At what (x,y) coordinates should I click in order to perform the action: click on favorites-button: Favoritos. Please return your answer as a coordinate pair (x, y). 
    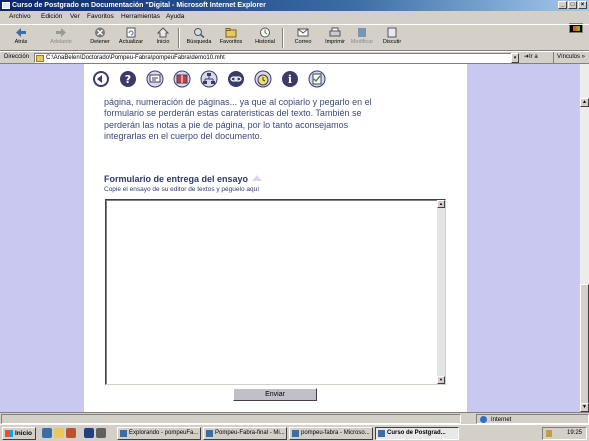
    Looking at the image, I should click on (231, 38).